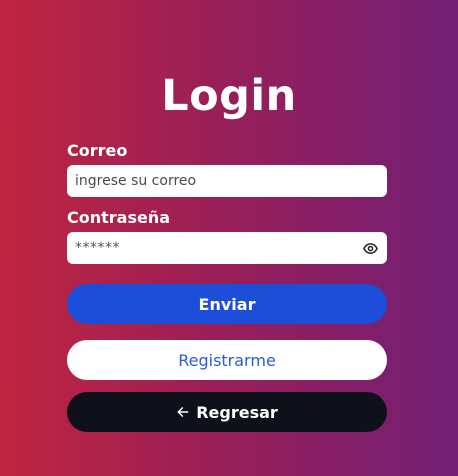  Describe the element at coordinates (214, 248) in the screenshot. I see `password-value: ******` at that location.